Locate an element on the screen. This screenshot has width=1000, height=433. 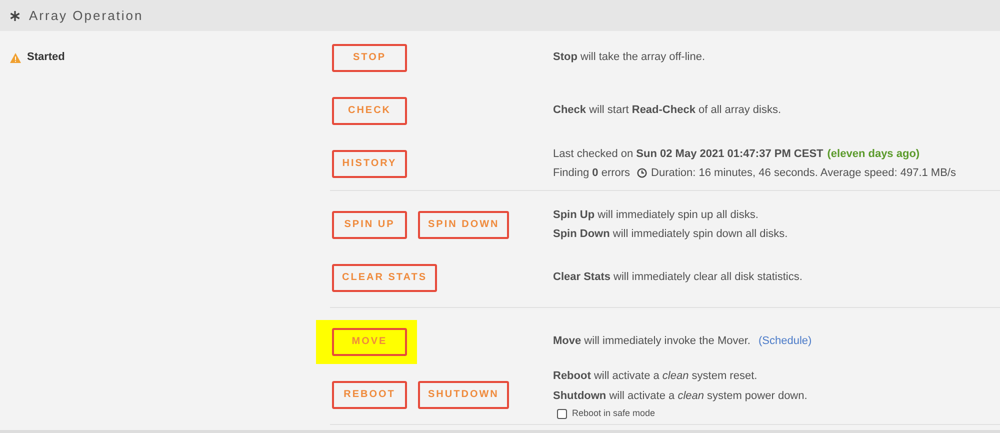
description-text: Finding 0 errors is located at coordinates (591, 173).